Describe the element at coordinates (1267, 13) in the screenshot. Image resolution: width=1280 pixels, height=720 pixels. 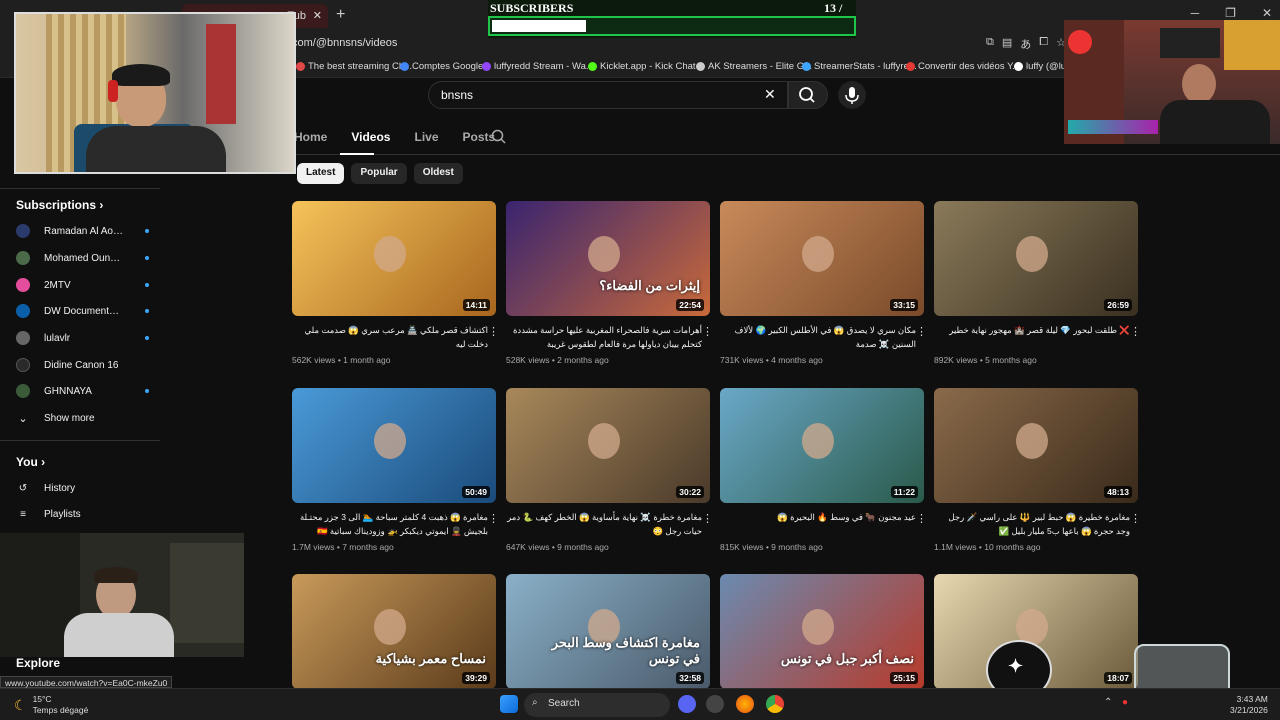
I see `close-window-icon: ✕` at that location.